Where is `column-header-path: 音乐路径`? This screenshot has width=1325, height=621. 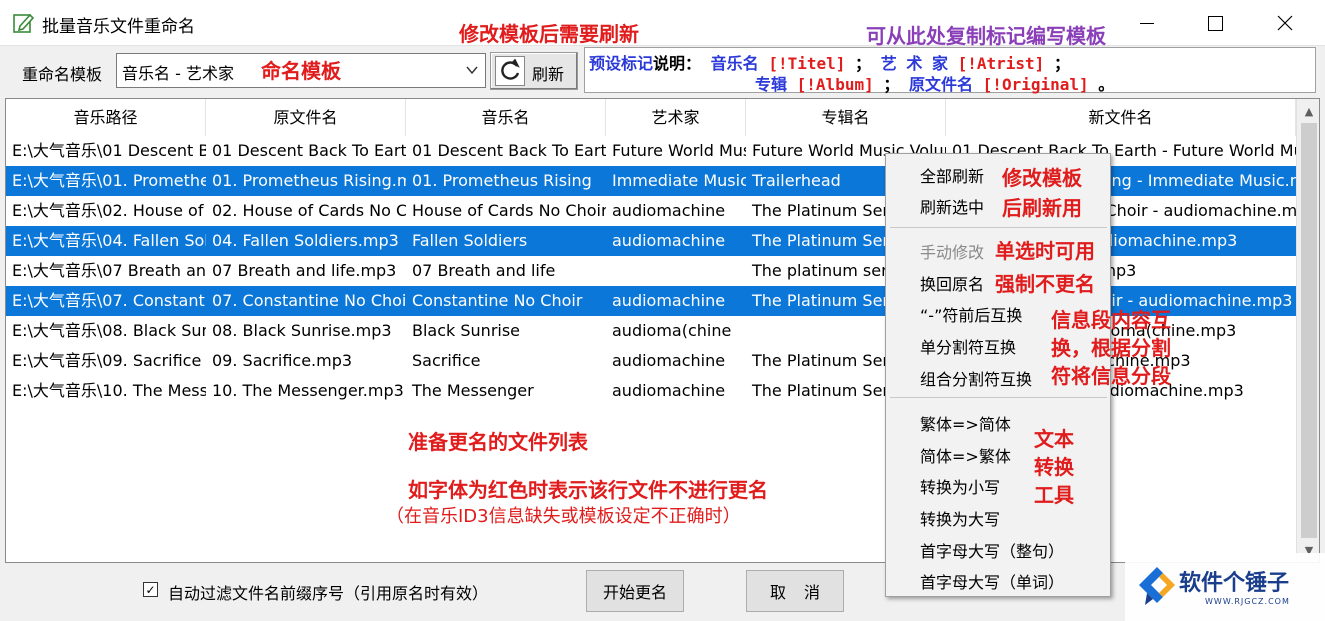
column-header-path: 音乐路径 is located at coordinates (106, 117).